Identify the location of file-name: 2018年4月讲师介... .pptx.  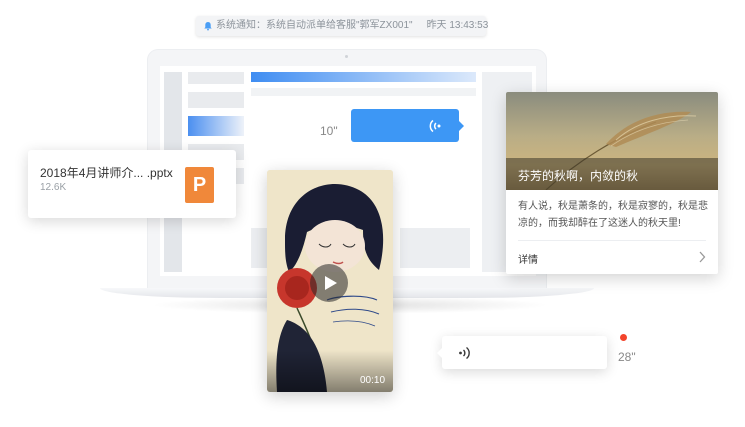
(106, 173).